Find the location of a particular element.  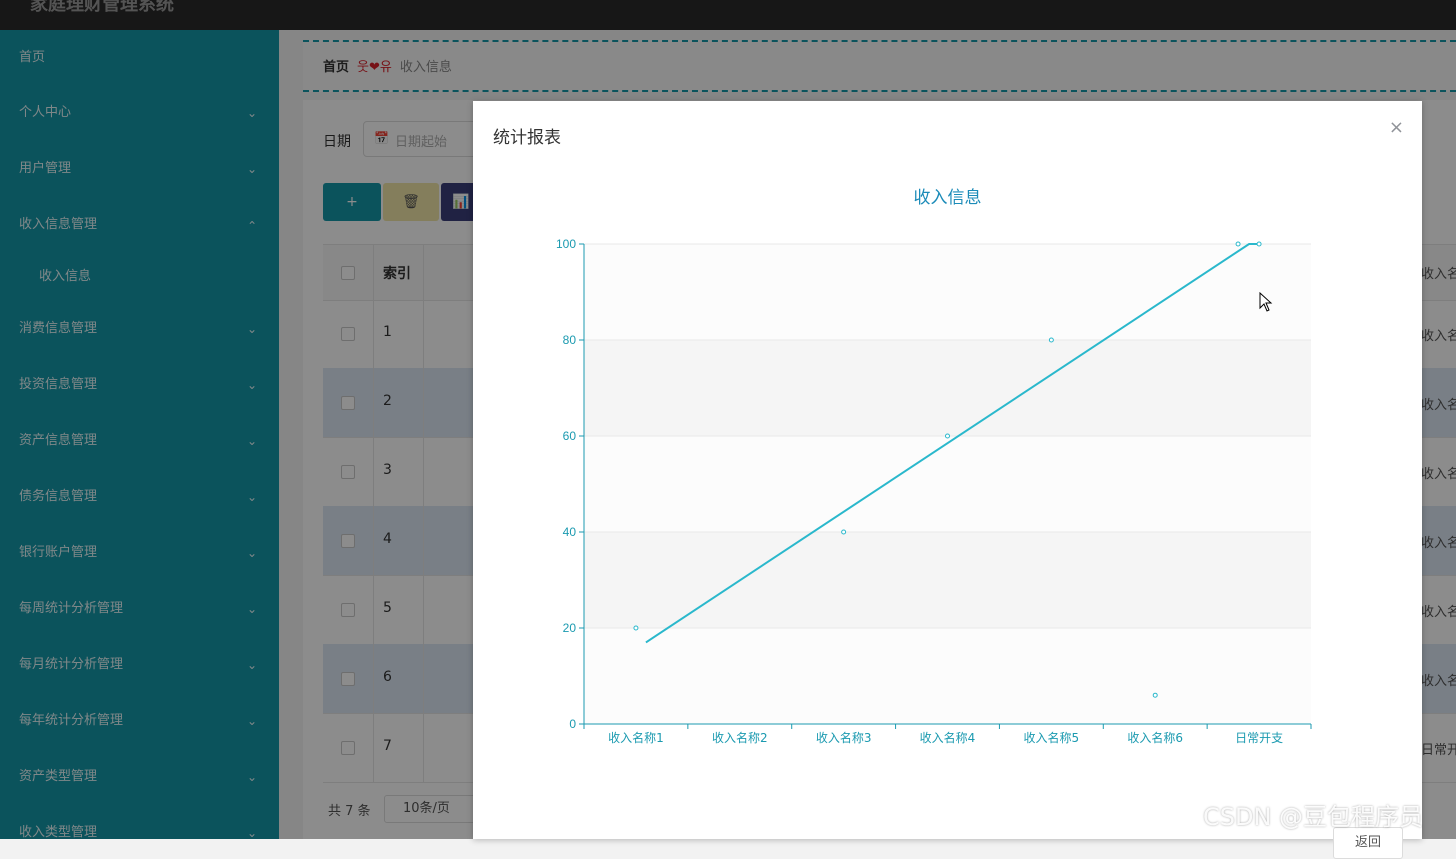

chart-title: 收入信息 is located at coordinates (948, 198).